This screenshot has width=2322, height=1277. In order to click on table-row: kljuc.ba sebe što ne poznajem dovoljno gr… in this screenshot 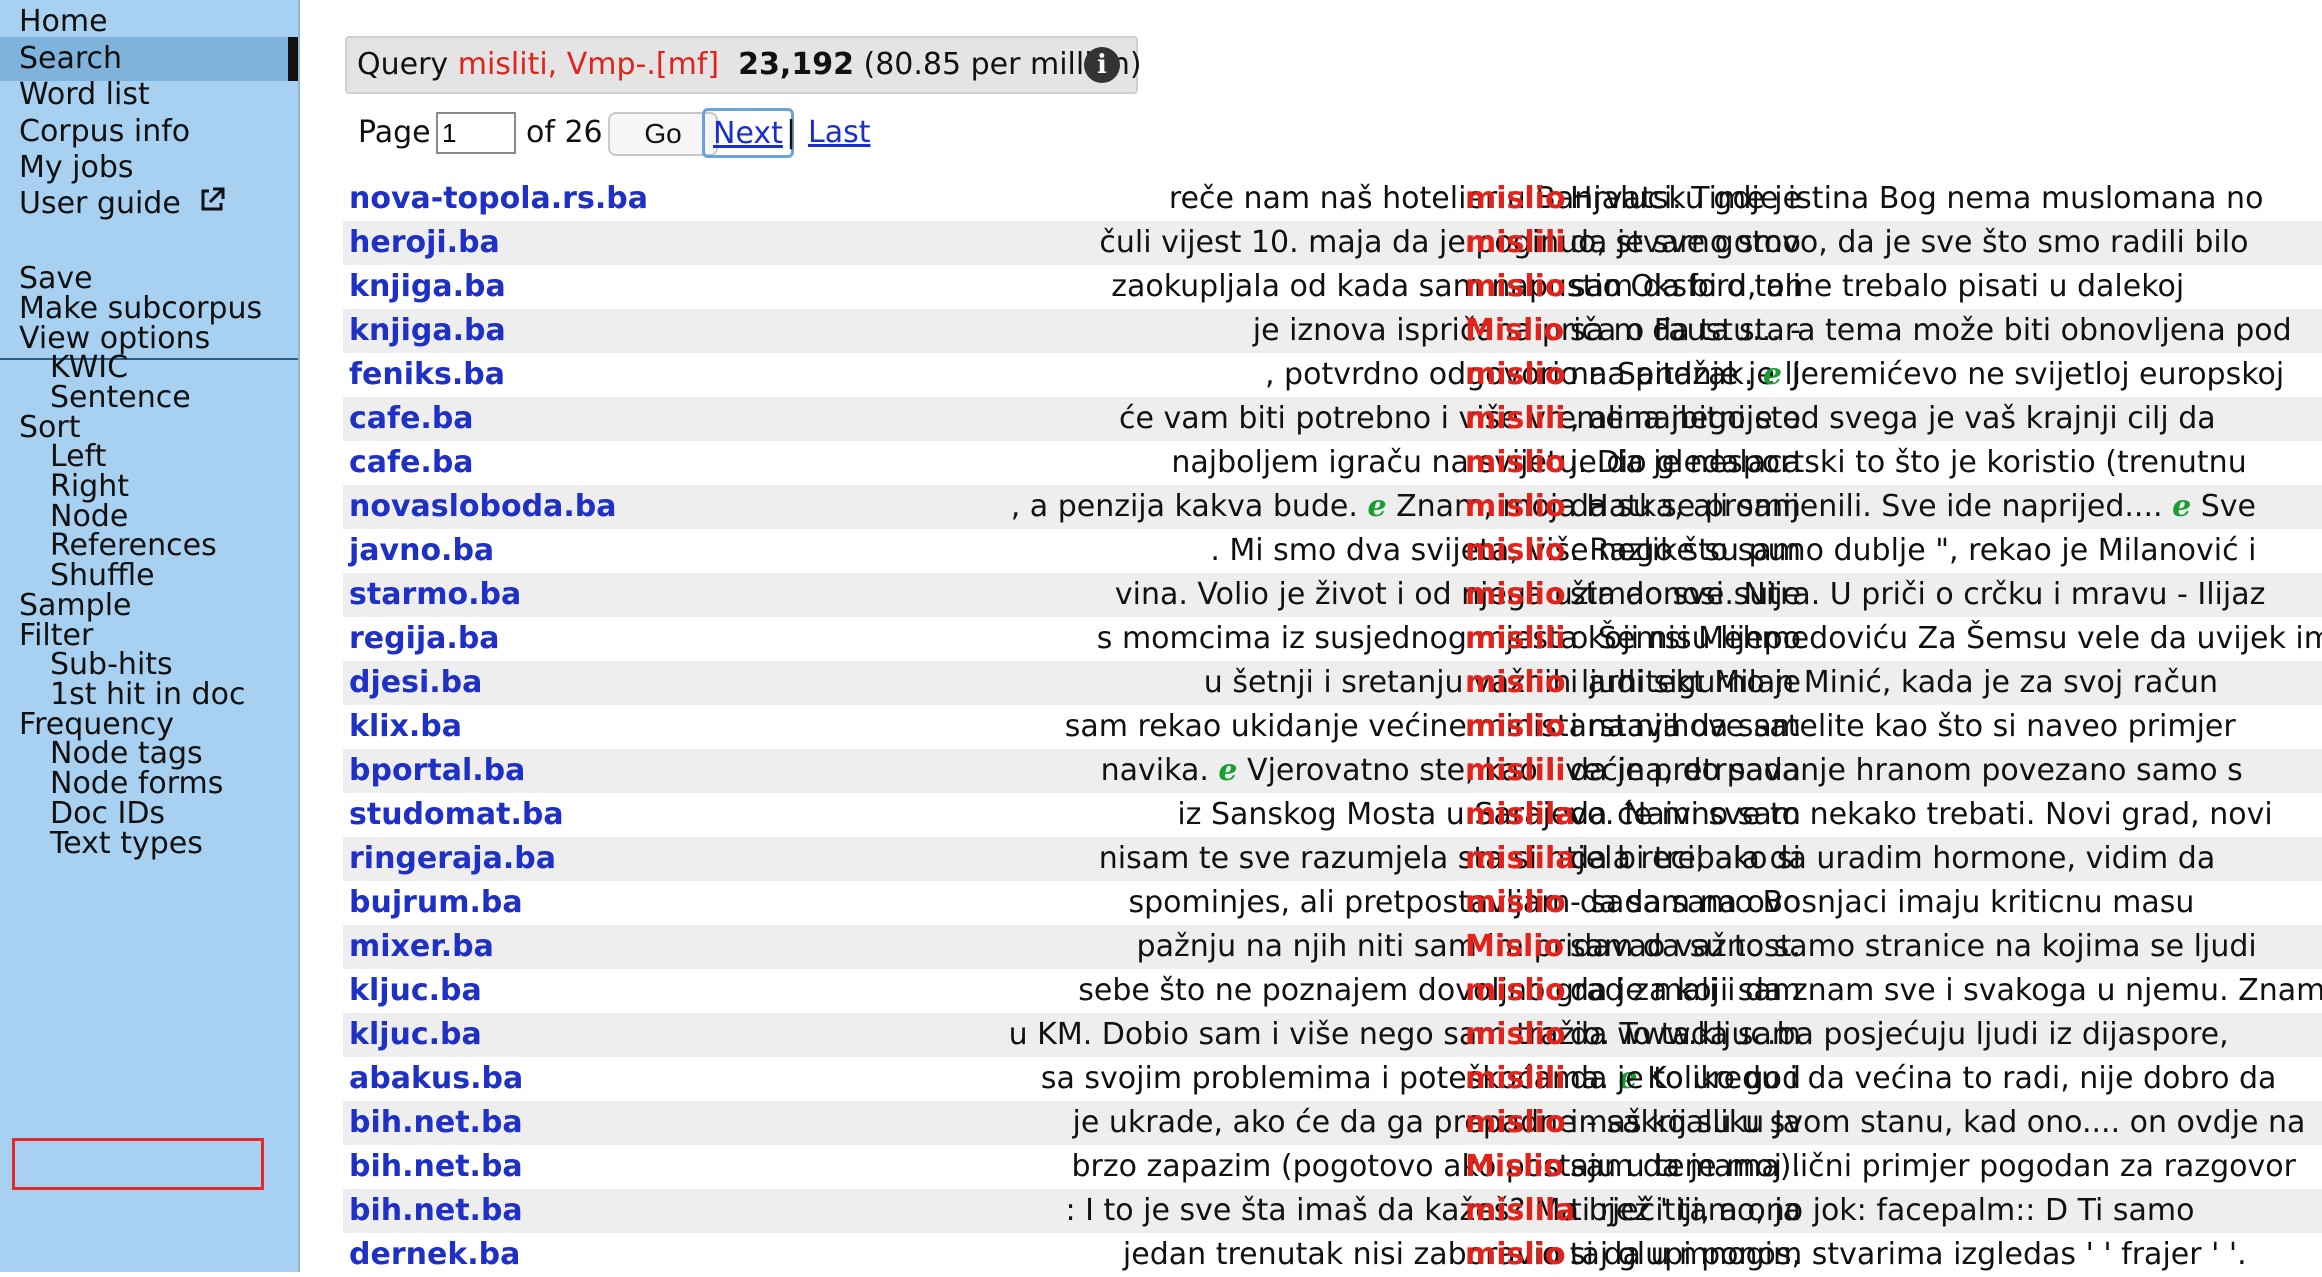, I will do `click(1332, 991)`.